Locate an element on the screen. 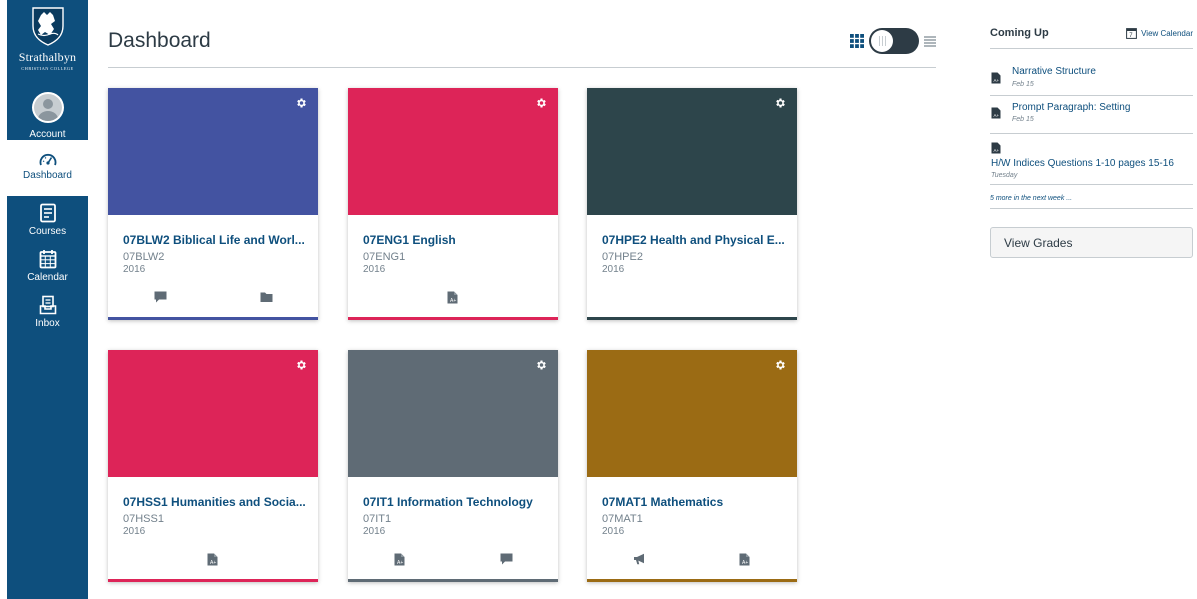 This screenshot has height=599, width=1197. announcements-icon is located at coordinates (639, 559).